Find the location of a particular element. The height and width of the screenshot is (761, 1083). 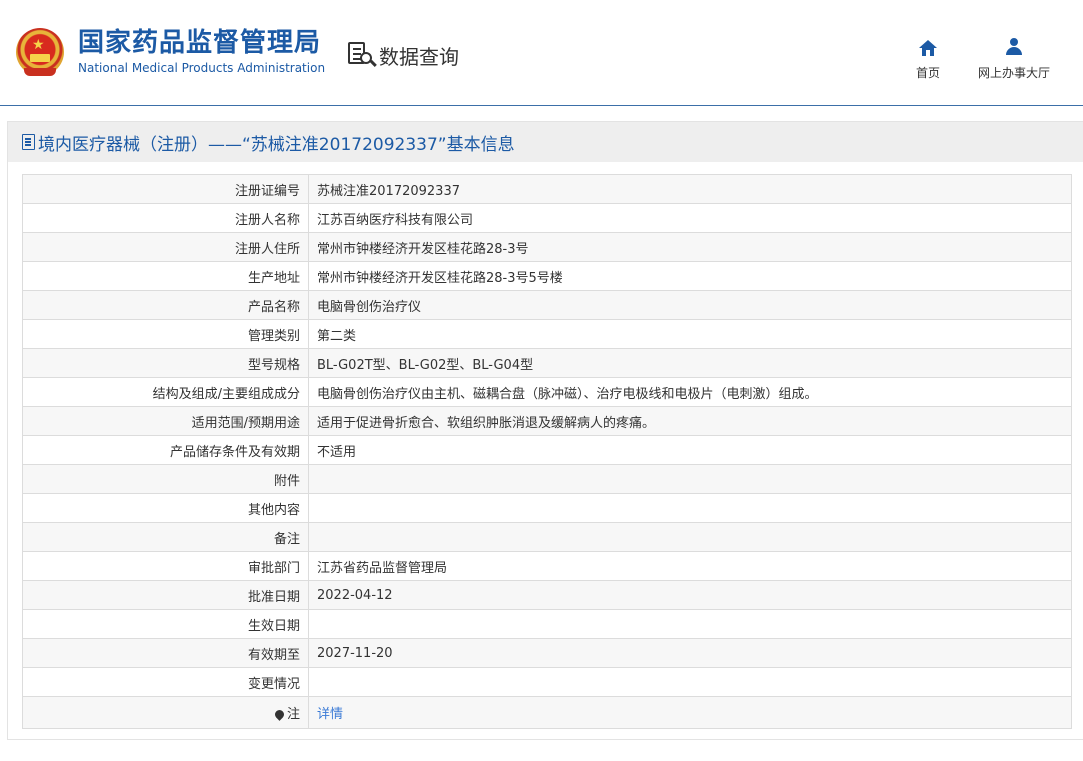

field-label: 审批部门 is located at coordinates (165, 566).